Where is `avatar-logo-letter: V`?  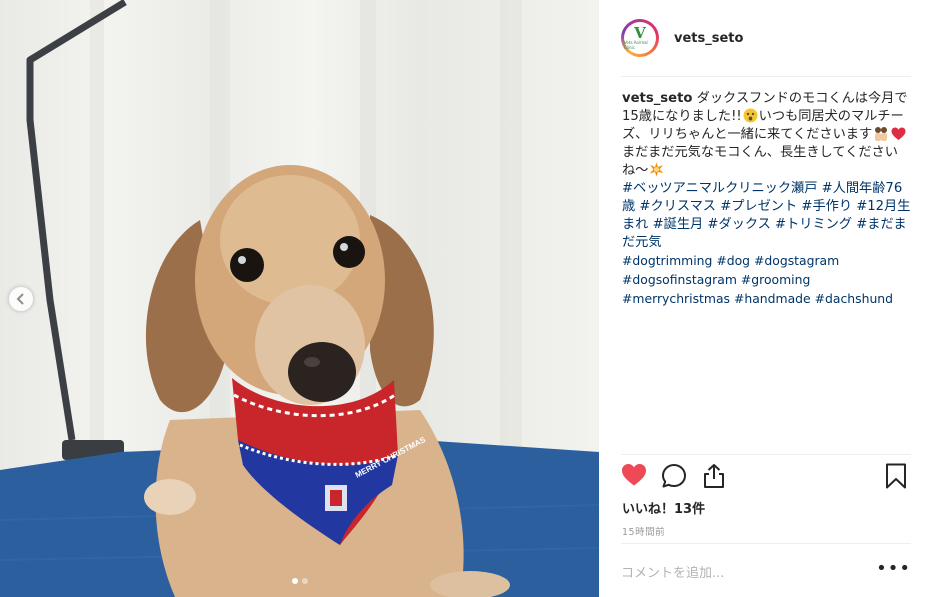 avatar-logo-letter: V is located at coordinates (640, 33).